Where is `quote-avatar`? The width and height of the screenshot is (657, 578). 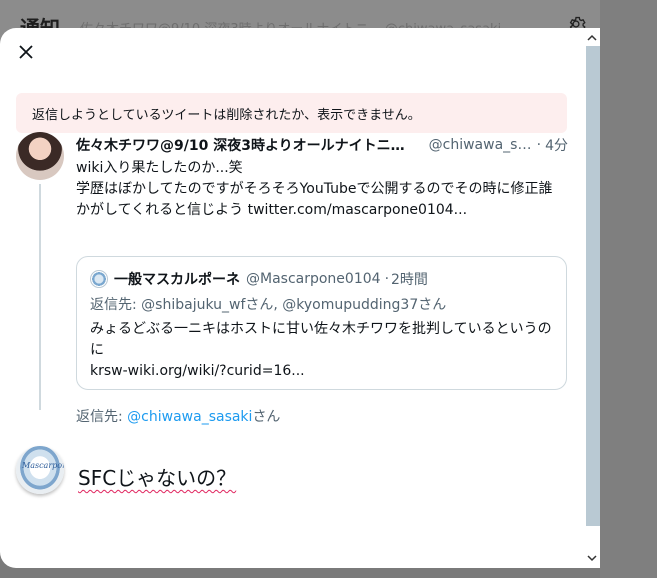
quote-avatar is located at coordinates (99, 279).